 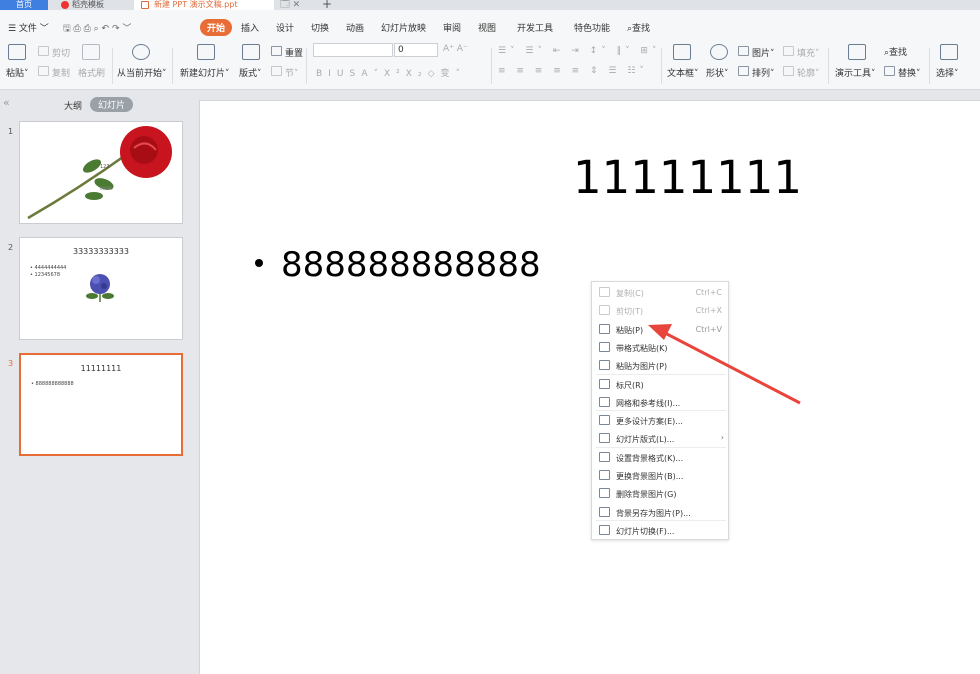 What do you see at coordinates (724, 364) in the screenshot?
I see `annotation-arrow` at bounding box center [724, 364].